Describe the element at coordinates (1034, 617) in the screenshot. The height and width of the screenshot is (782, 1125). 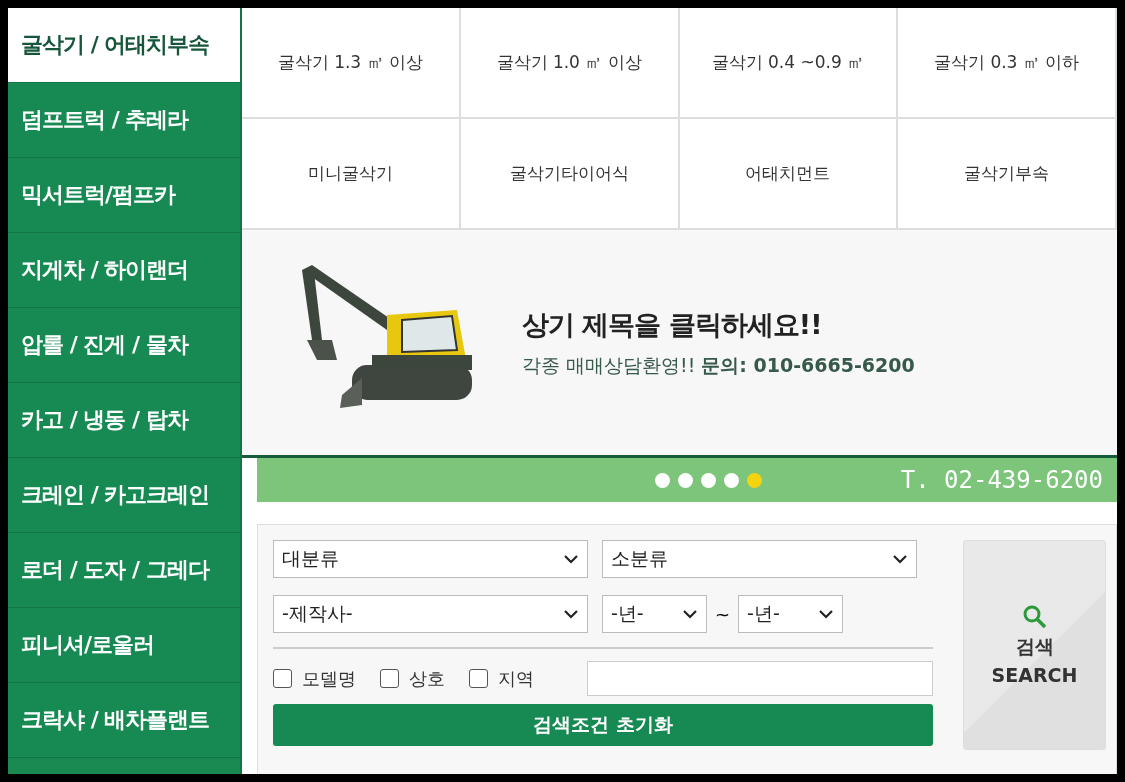
I see `search-icon` at that location.